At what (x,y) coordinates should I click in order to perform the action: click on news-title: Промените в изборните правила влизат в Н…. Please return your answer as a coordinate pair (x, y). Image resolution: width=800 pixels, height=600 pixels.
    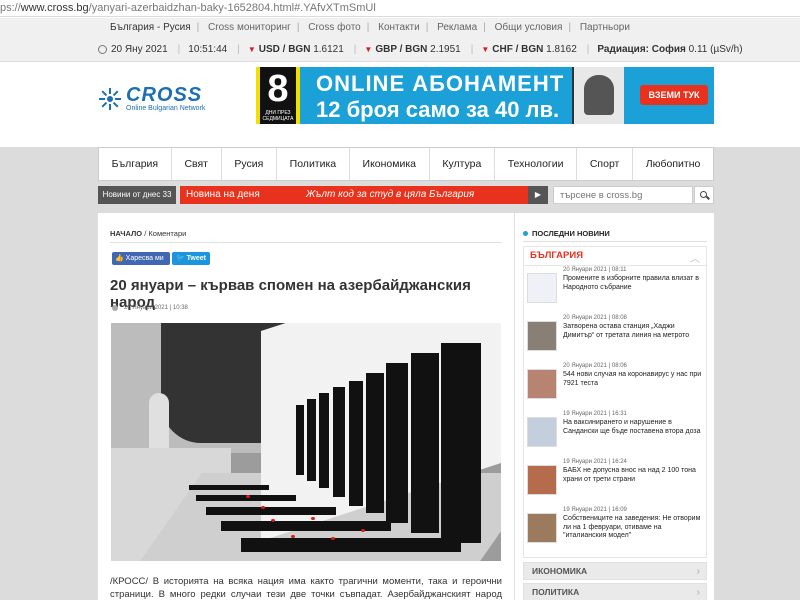
    Looking at the image, I should click on (633, 283).